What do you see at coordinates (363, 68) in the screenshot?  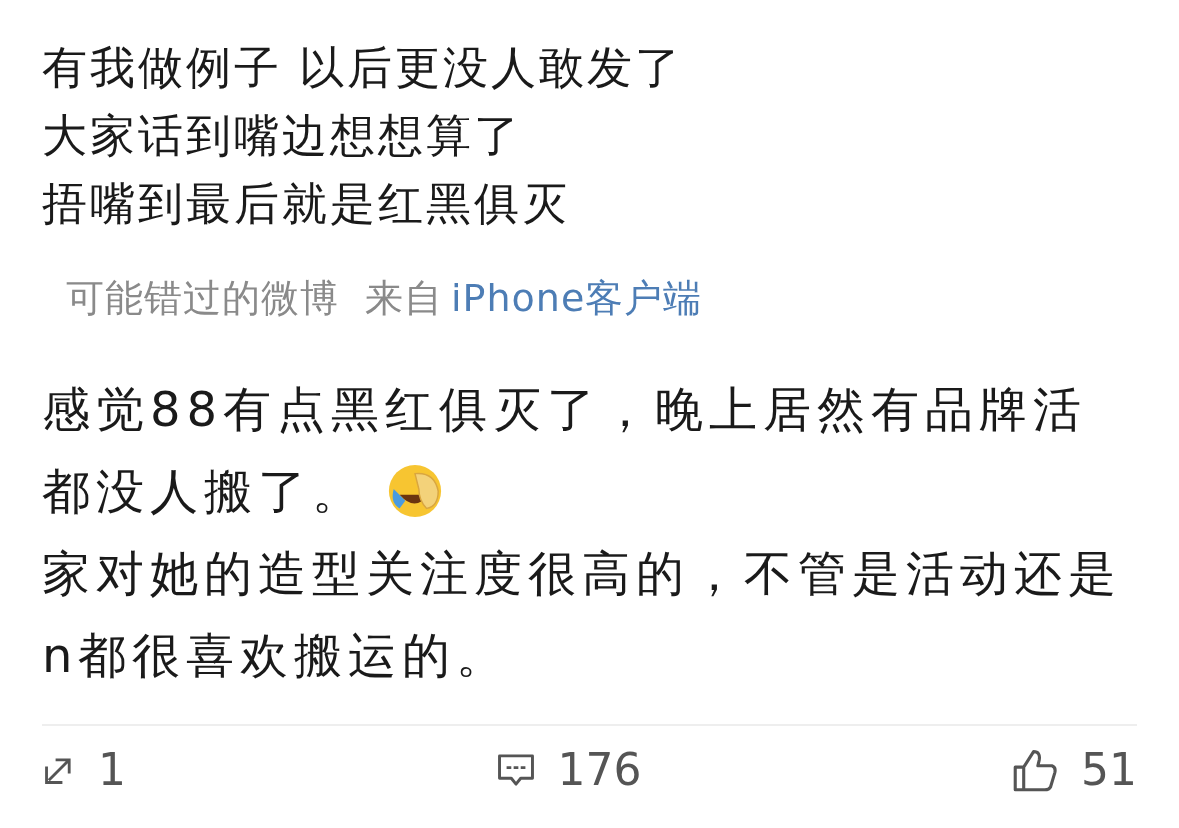 I see `post-text-line: 有我做例子 以后更没人敢发了` at bounding box center [363, 68].